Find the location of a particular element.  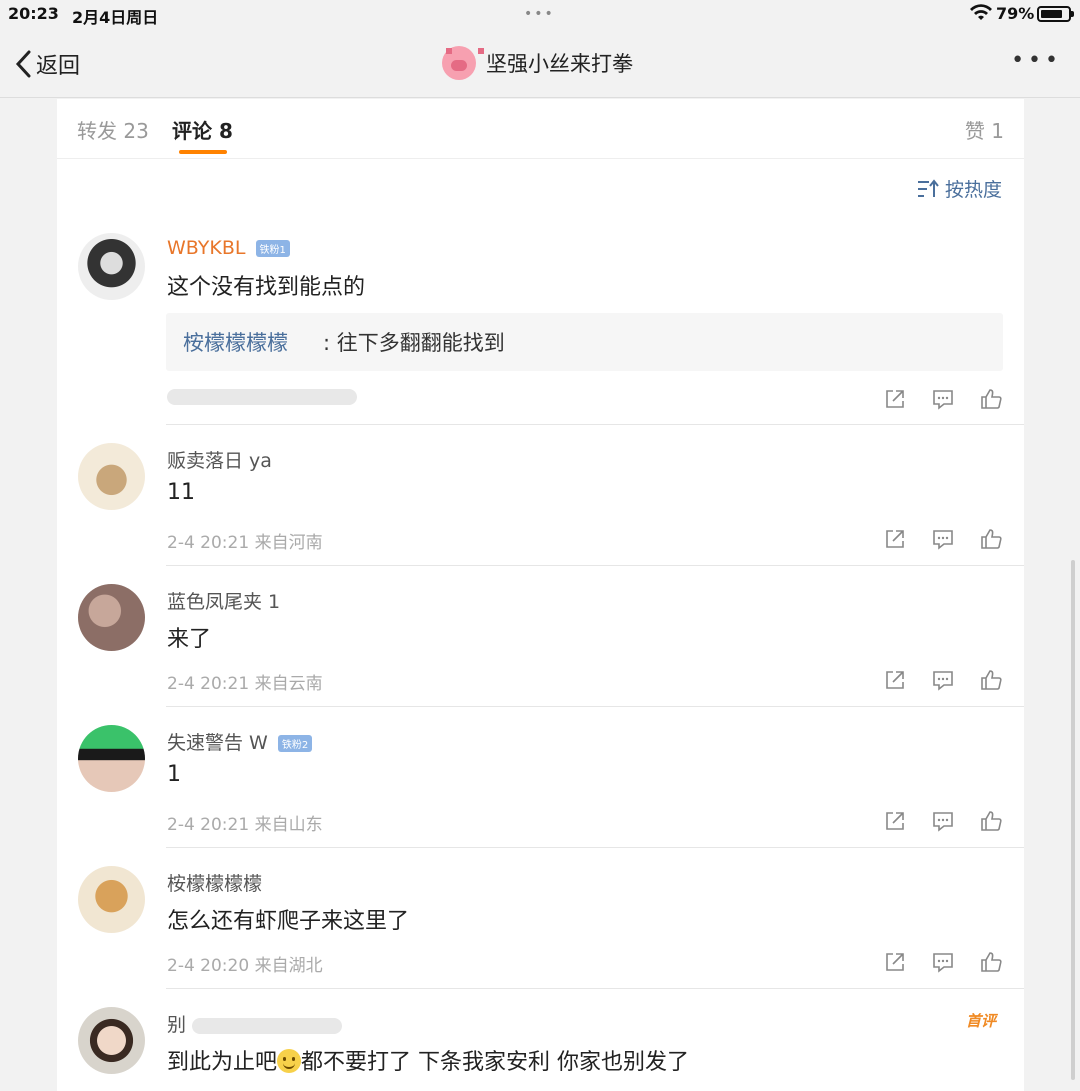

sort-button: 按热度 is located at coordinates (959, 188).